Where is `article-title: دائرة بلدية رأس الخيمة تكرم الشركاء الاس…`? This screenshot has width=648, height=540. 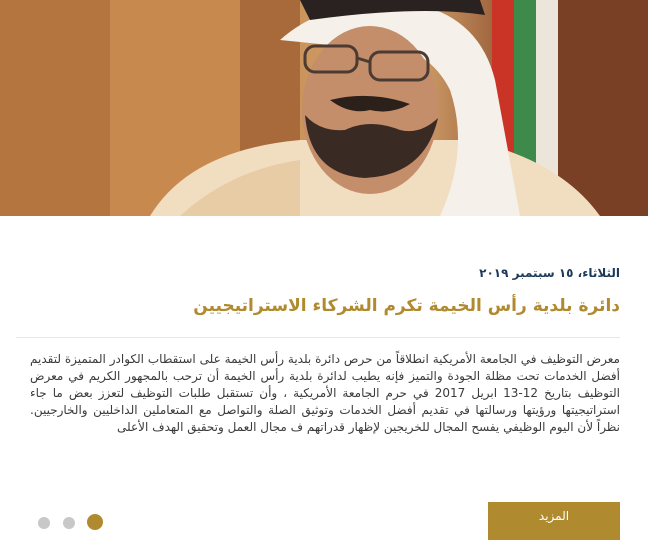 article-title: دائرة بلدية رأس الخيمة تكرم الشركاء الاس… is located at coordinates (406, 306).